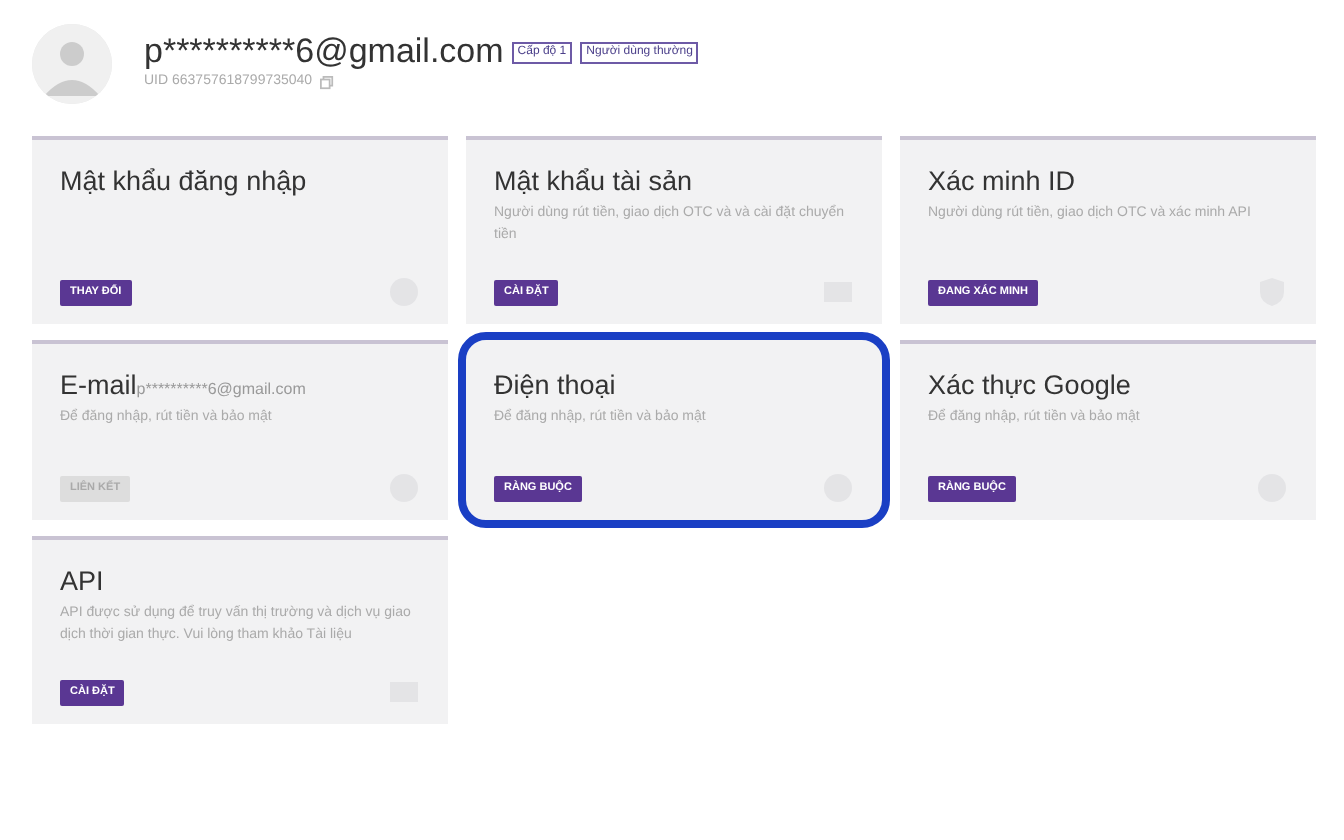 The image size is (1344, 840). Describe the element at coordinates (1029, 385) in the screenshot. I see `card-title: Xác thực Google` at that location.